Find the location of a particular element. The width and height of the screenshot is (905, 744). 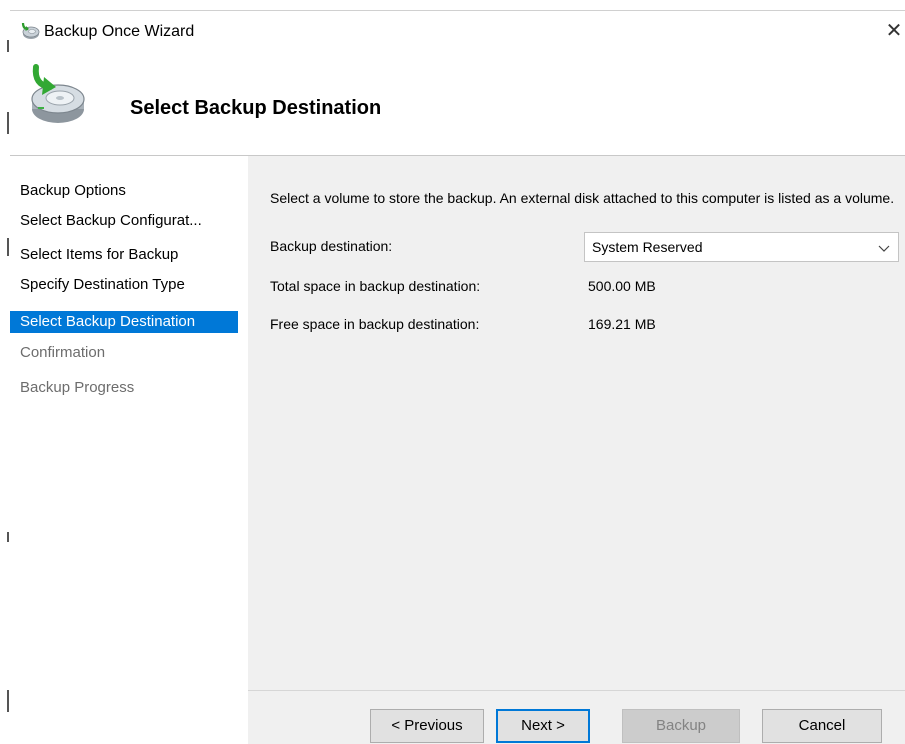

step-confirmation: Confirmation is located at coordinates (63, 352).